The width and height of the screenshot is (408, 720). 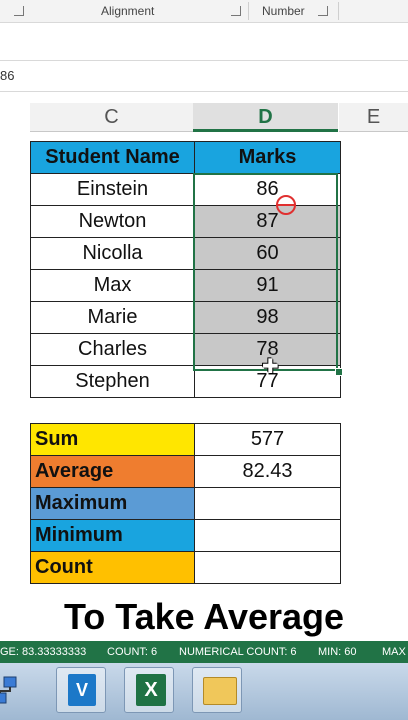 What do you see at coordinates (267, 567) in the screenshot?
I see `stat-value-count` at bounding box center [267, 567].